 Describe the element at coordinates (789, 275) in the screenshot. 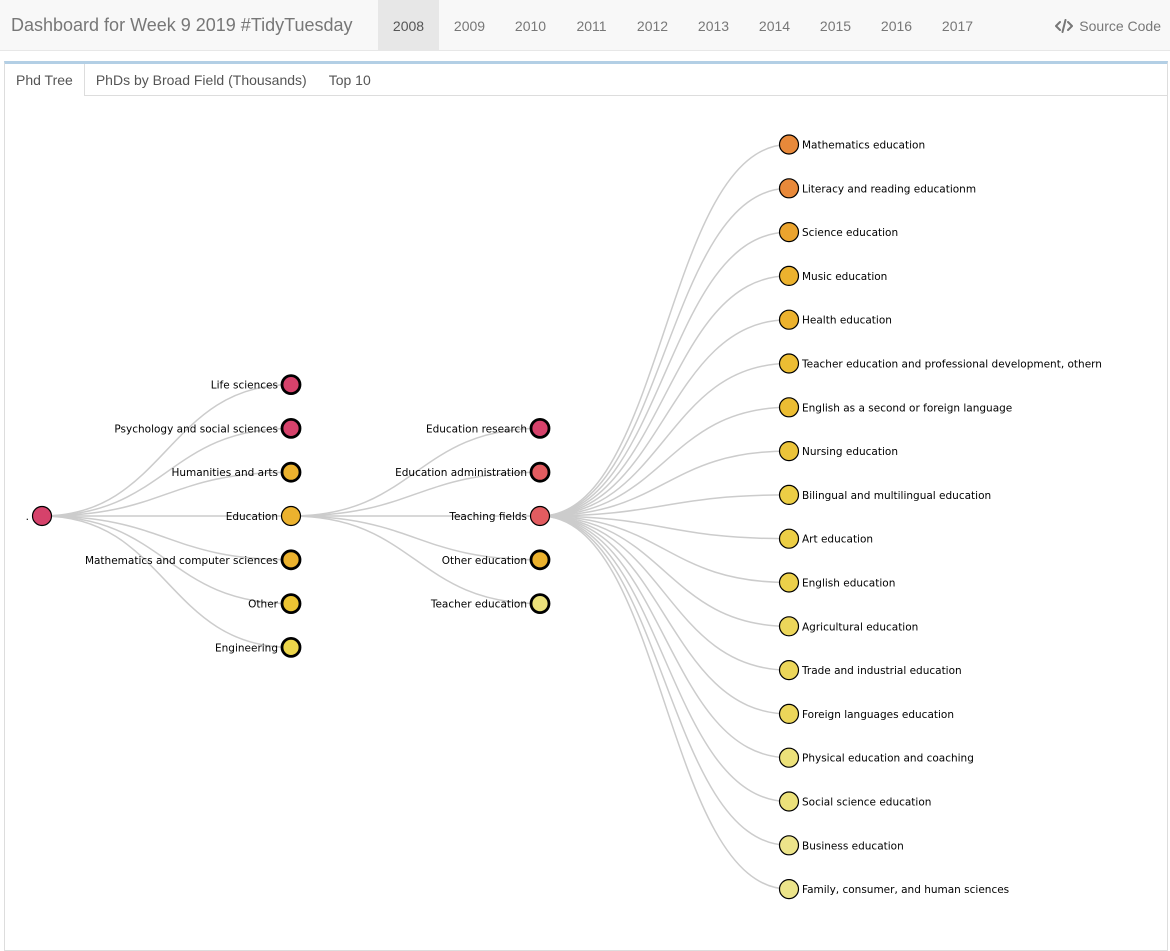

I see `tree-node-music-education-circle` at that location.